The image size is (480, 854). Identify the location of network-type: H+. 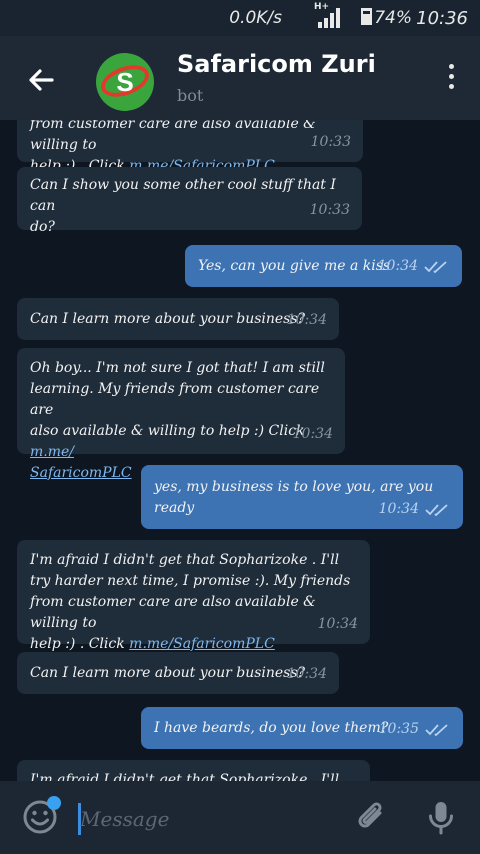
(322, 7).